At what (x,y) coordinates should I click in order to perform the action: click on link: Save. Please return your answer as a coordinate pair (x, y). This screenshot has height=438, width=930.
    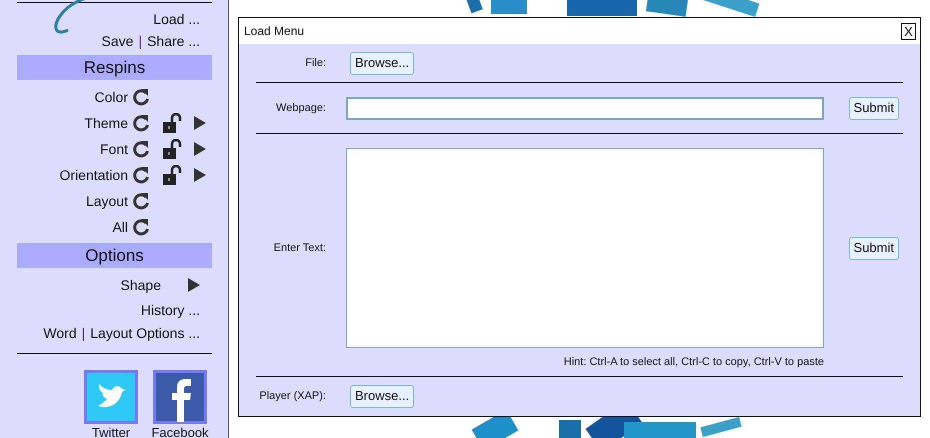
    Looking at the image, I should click on (118, 41).